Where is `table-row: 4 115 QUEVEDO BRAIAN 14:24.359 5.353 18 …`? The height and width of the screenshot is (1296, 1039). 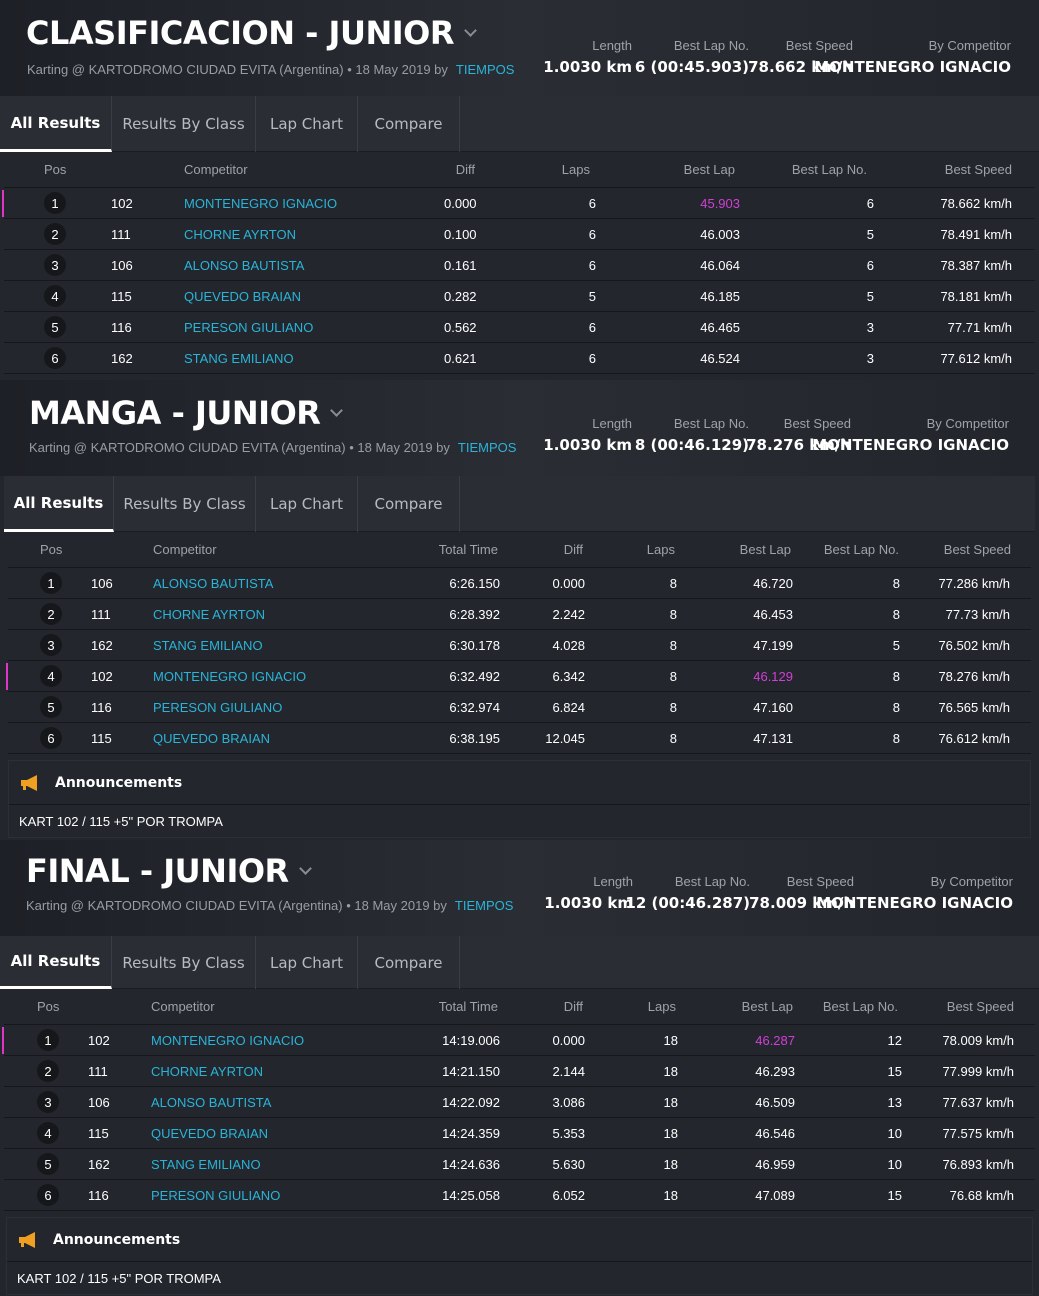
table-row: 4 115 QUEVEDO BRAIAN 14:24.359 5.353 18 … is located at coordinates (519, 1133).